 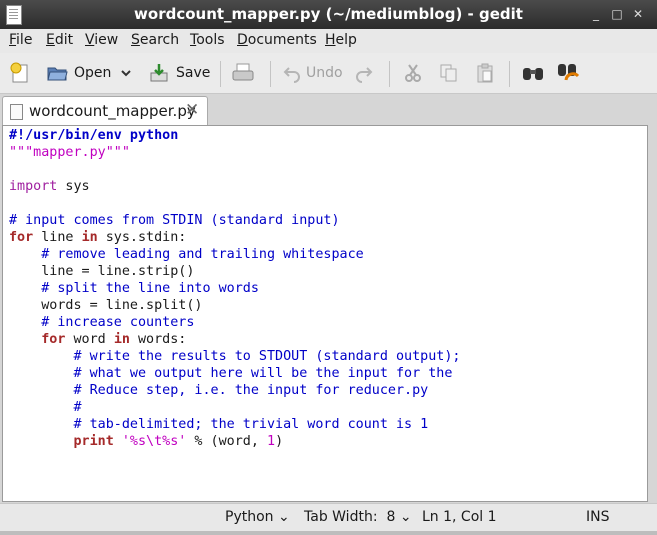 What do you see at coordinates (234, 305) in the screenshot?
I see `code-line: words = line.split()` at bounding box center [234, 305].